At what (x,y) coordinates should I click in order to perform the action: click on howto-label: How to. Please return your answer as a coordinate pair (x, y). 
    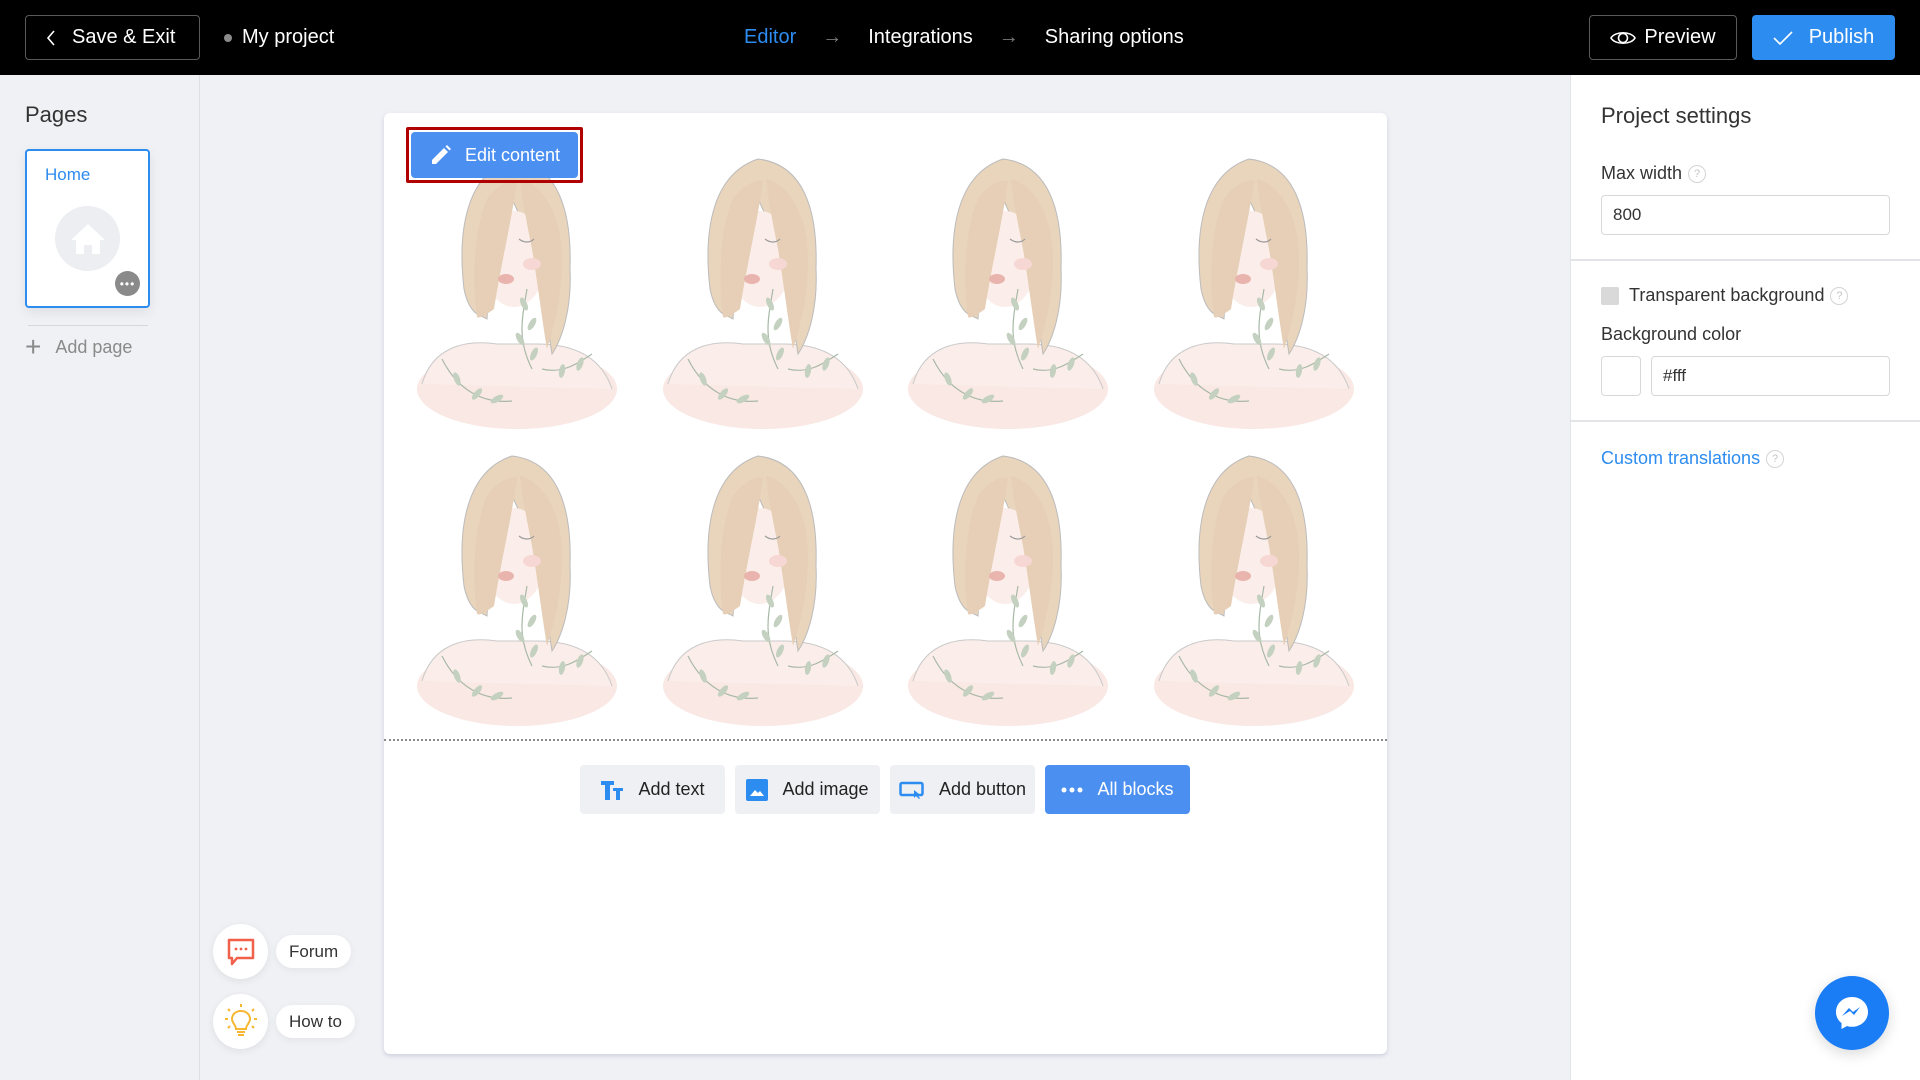
    Looking at the image, I should click on (315, 1021).